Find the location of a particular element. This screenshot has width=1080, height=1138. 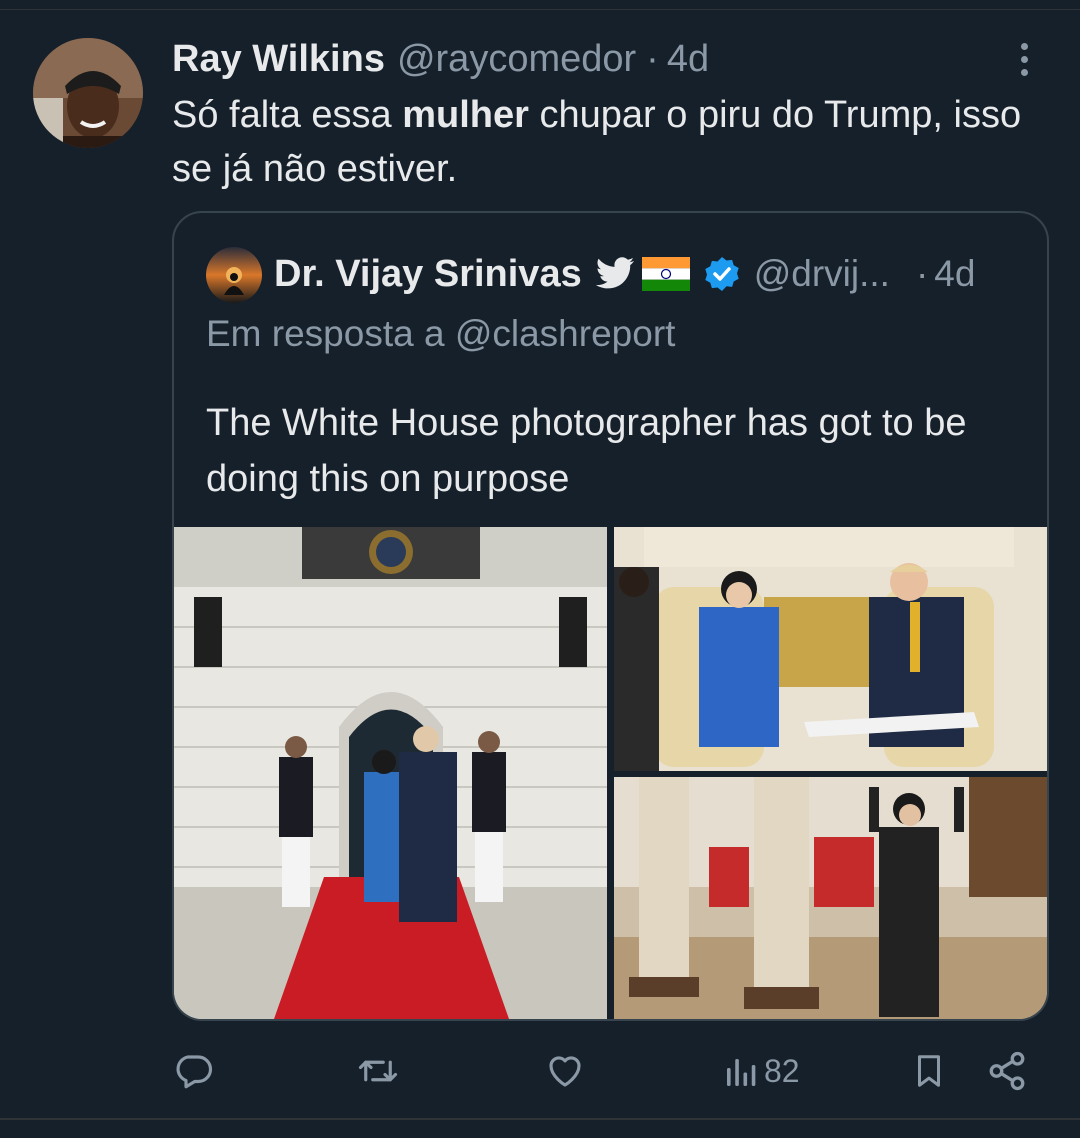

bookmark-button is located at coordinates (929, 1071).